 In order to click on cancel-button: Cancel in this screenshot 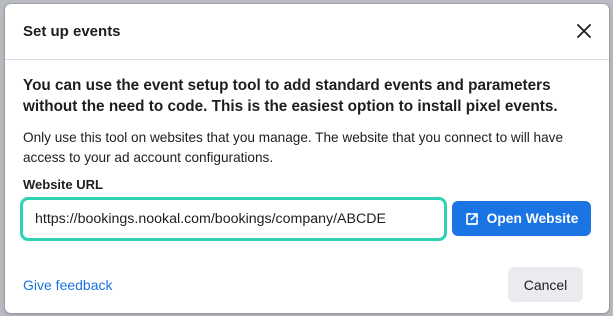, I will do `click(545, 284)`.